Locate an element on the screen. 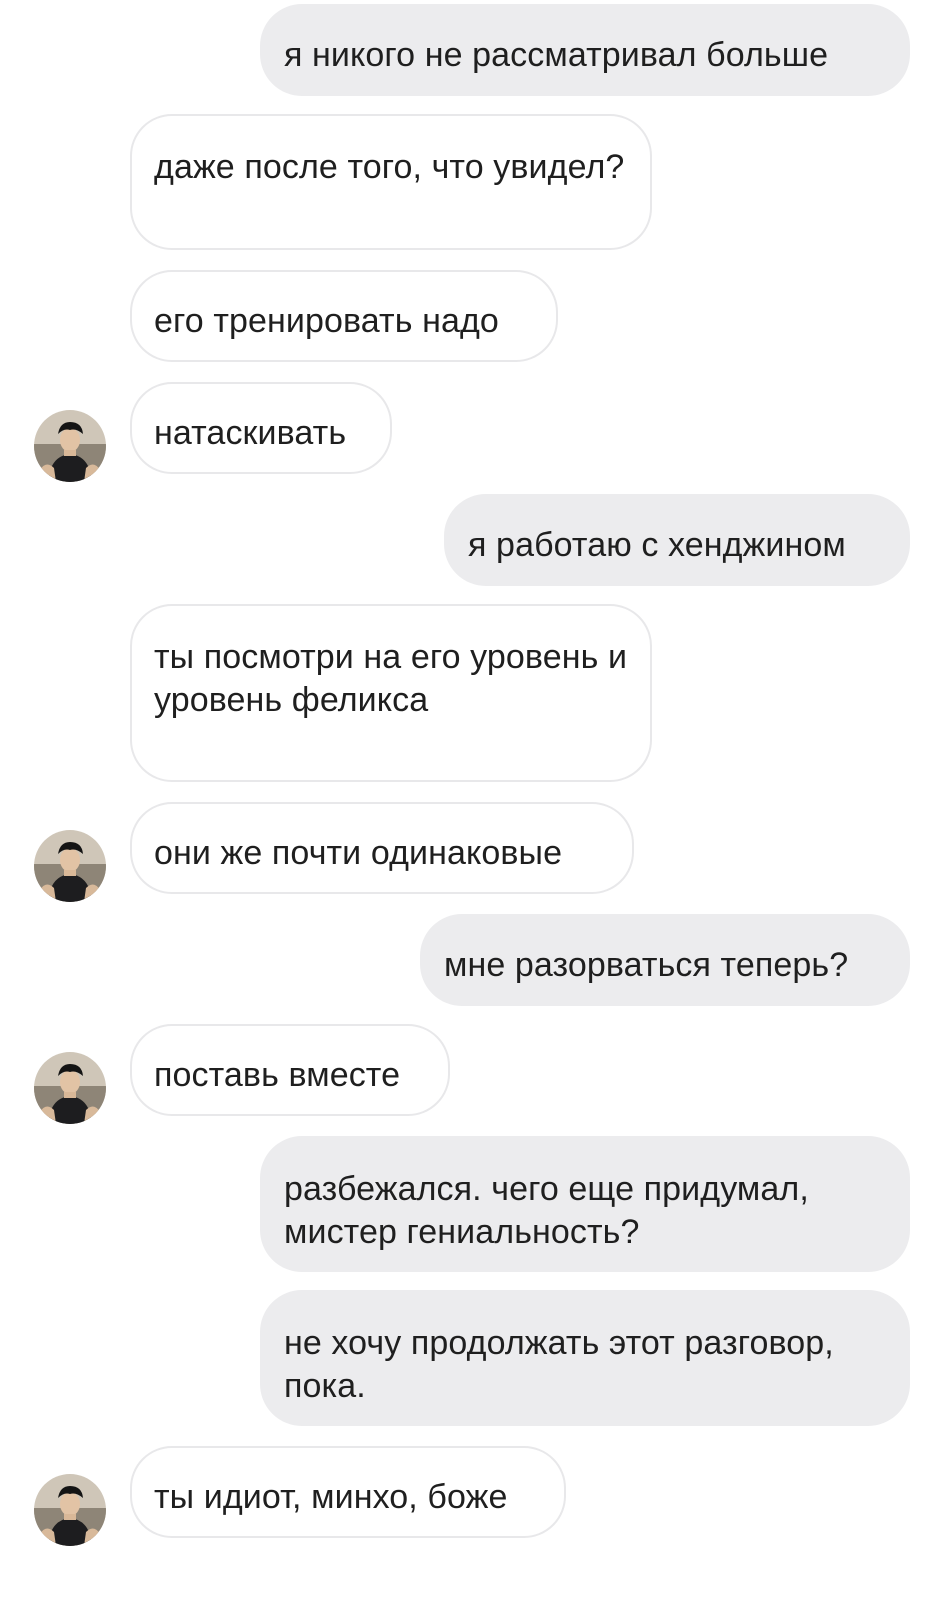 The image size is (952, 1600). incoming-message: ты идиот, минхо, боже is located at coordinates (348, 1492).